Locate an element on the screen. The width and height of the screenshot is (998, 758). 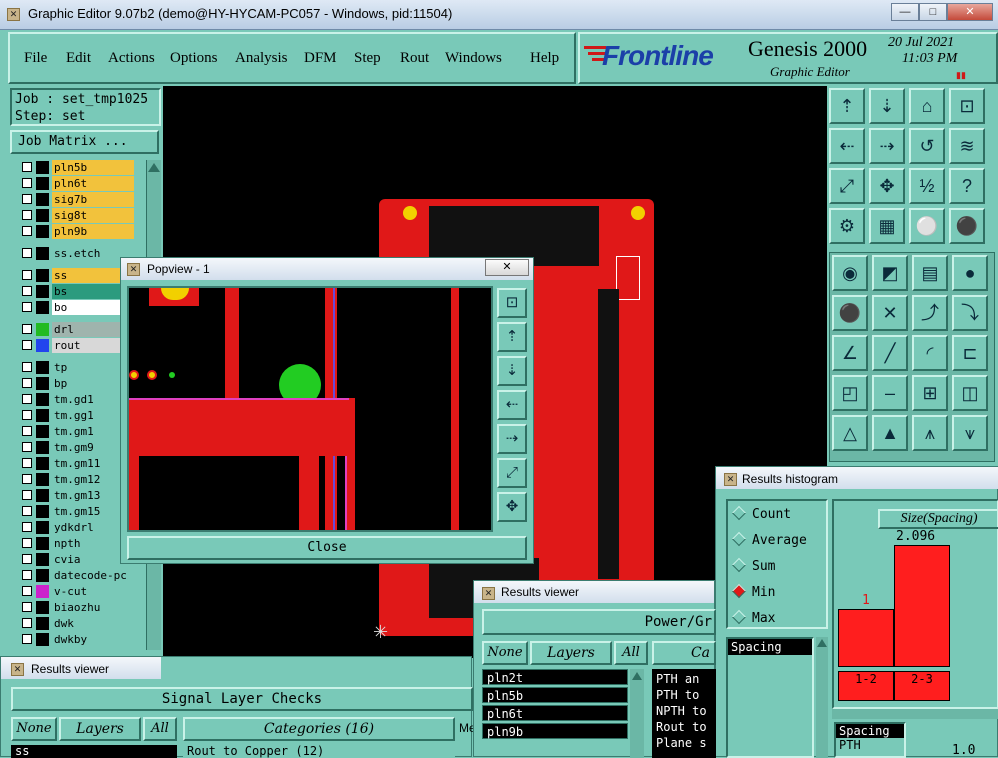
histogram-option-max: Max is located at coordinates (753, 619).